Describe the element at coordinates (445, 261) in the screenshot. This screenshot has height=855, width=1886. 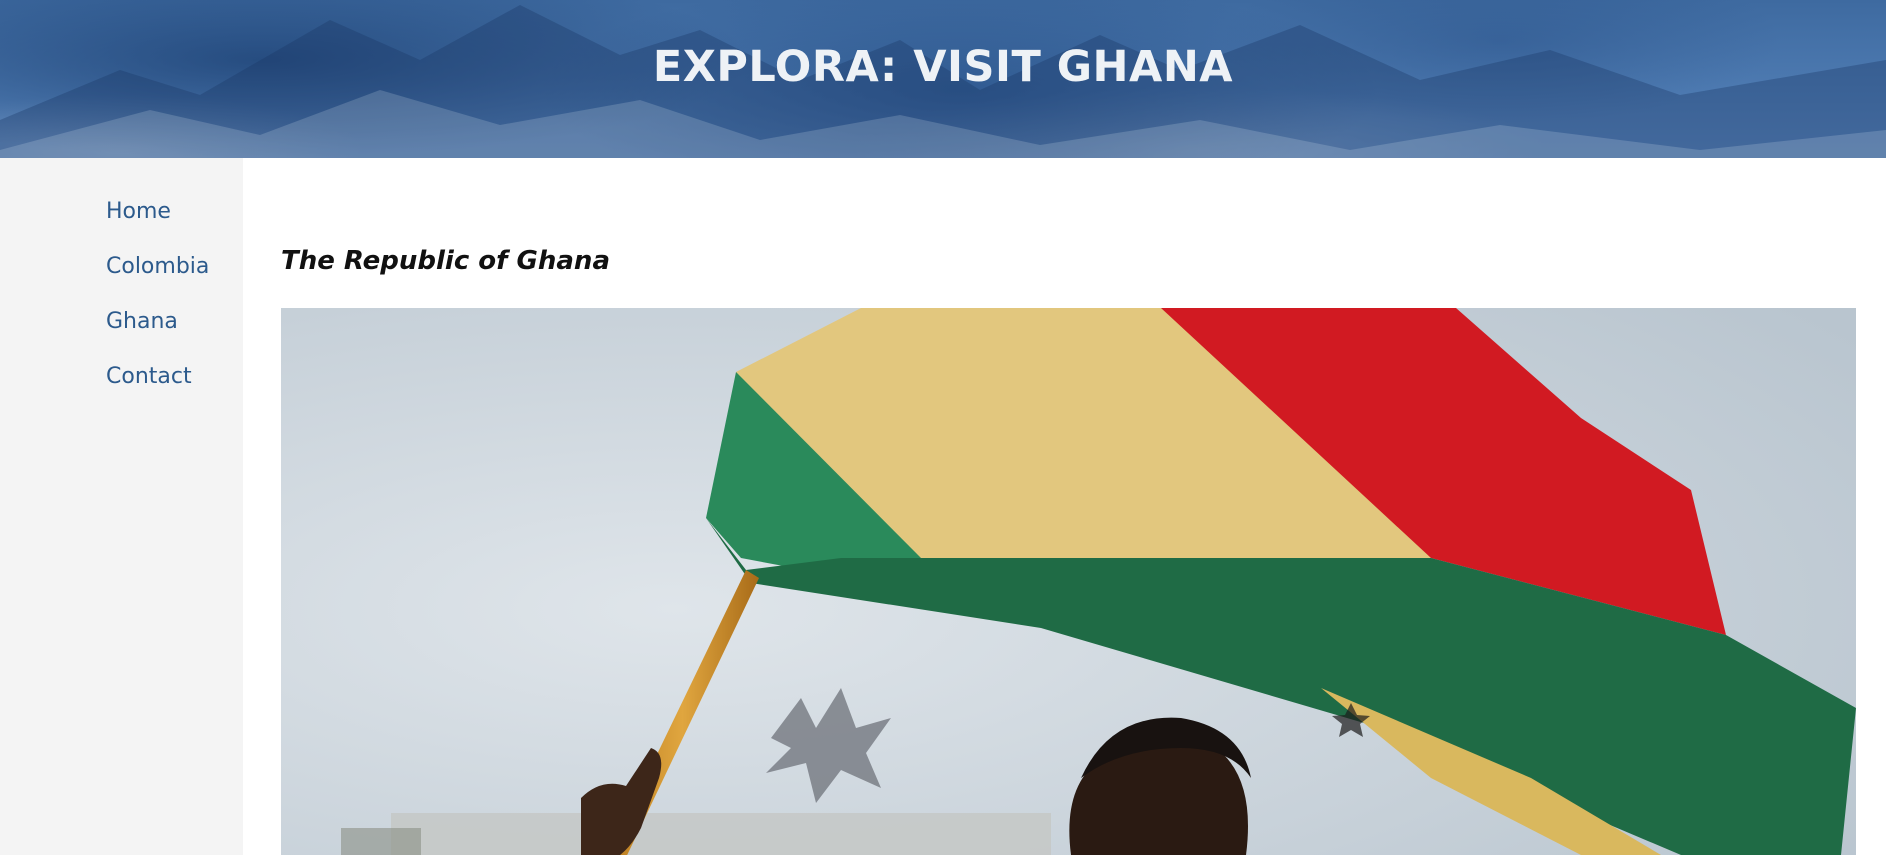
I see `page-heading: The Republic of Ghana` at that location.